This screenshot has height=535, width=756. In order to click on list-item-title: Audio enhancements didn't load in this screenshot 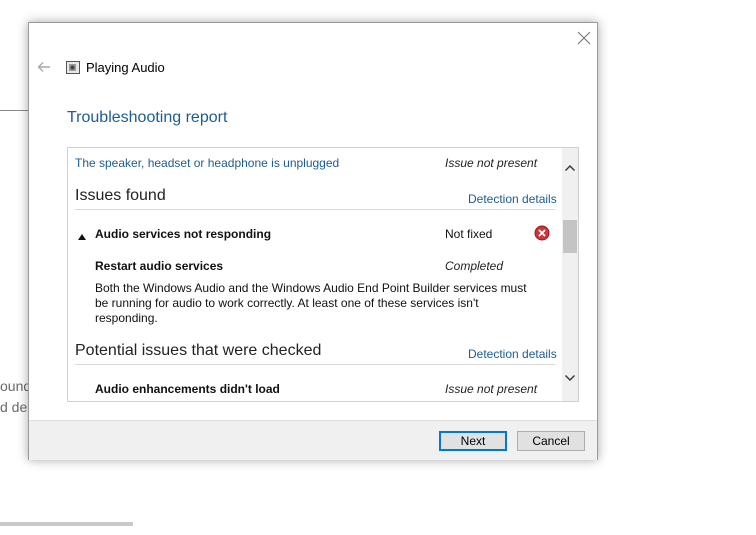, I will do `click(187, 389)`.